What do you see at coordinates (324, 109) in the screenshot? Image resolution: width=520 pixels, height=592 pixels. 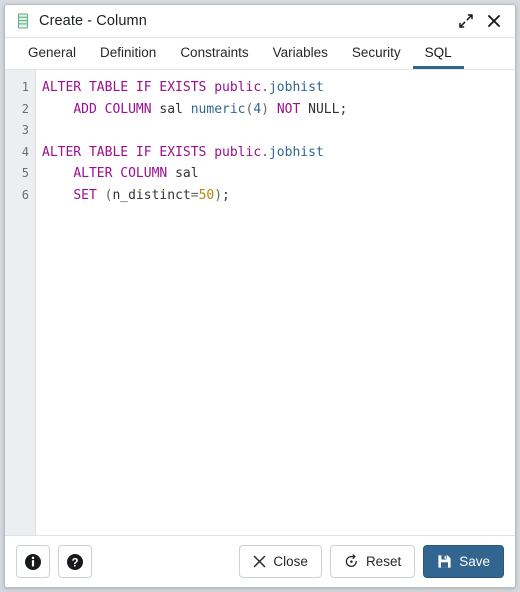 I see `code-token: NULL;` at bounding box center [324, 109].